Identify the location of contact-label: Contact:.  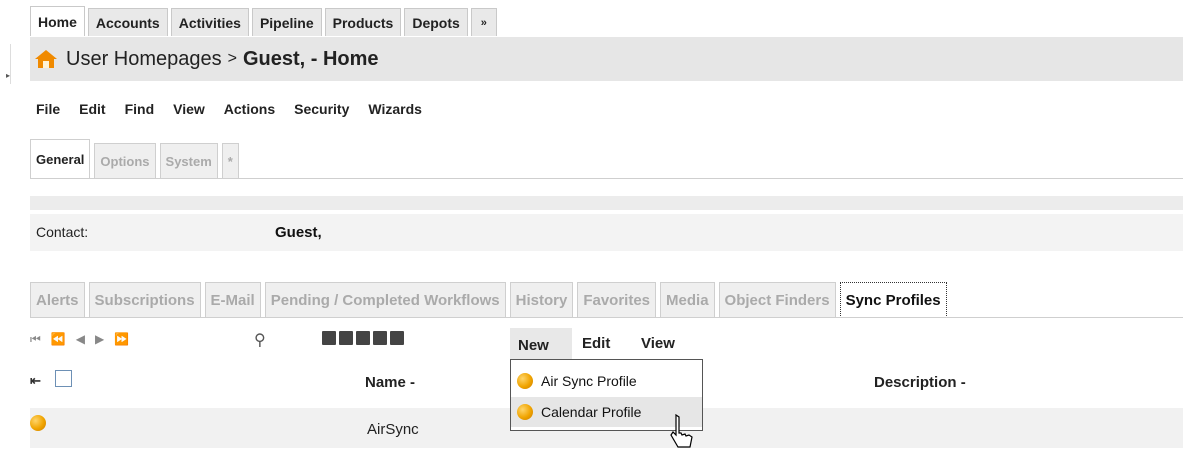
(62, 232).